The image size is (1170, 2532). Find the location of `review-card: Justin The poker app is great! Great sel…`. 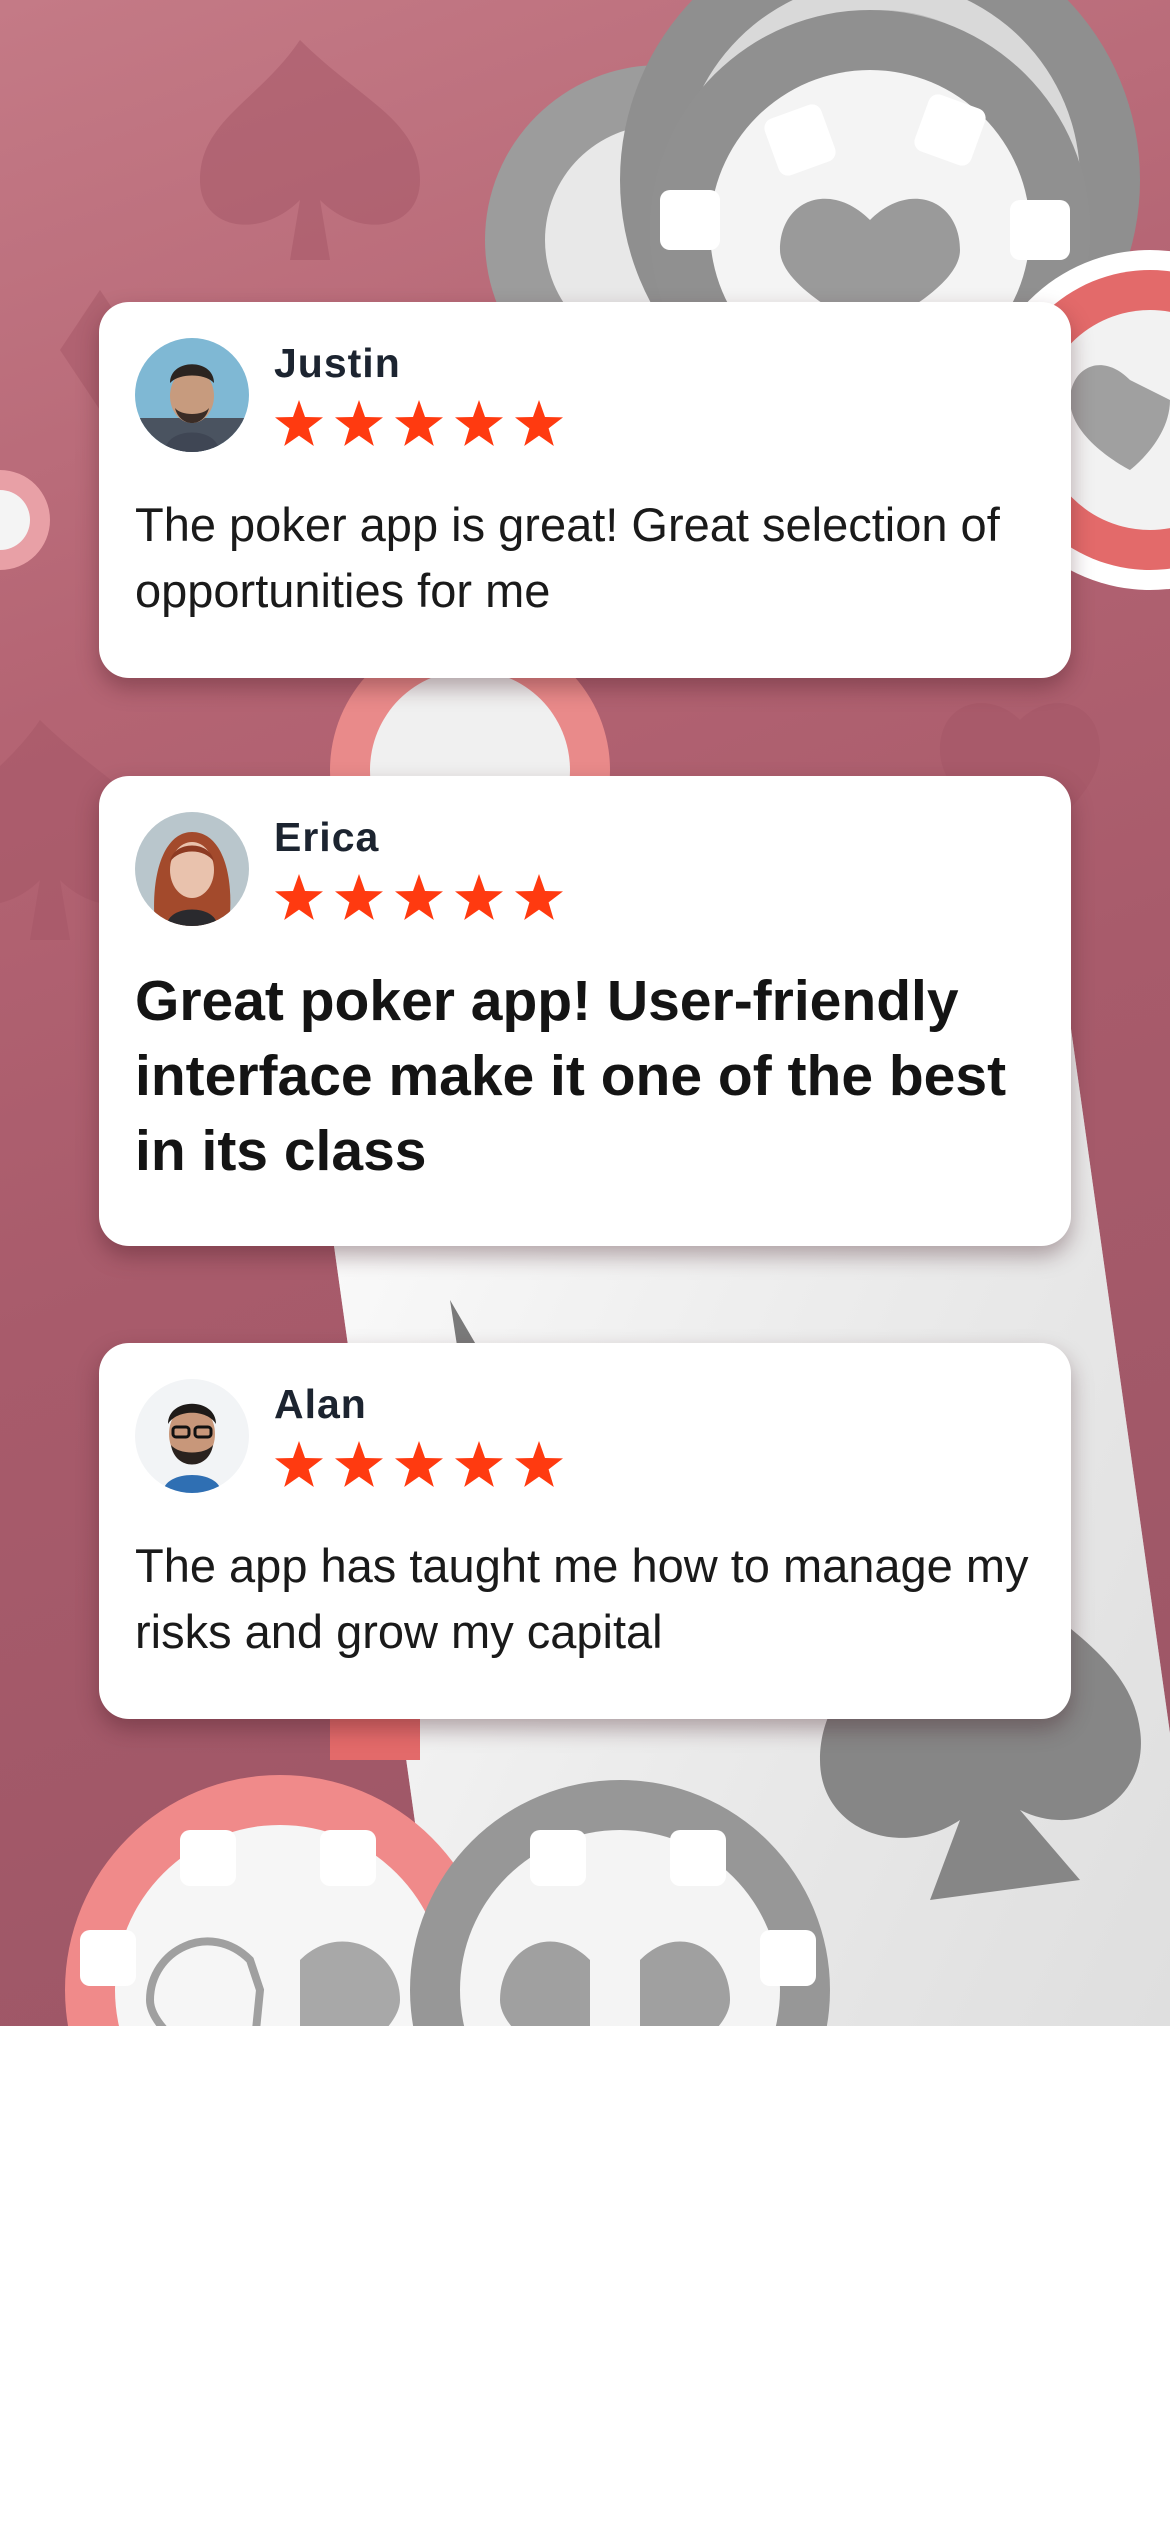

review-card: Justin The poker app is great! Great sel… is located at coordinates (585, 490).